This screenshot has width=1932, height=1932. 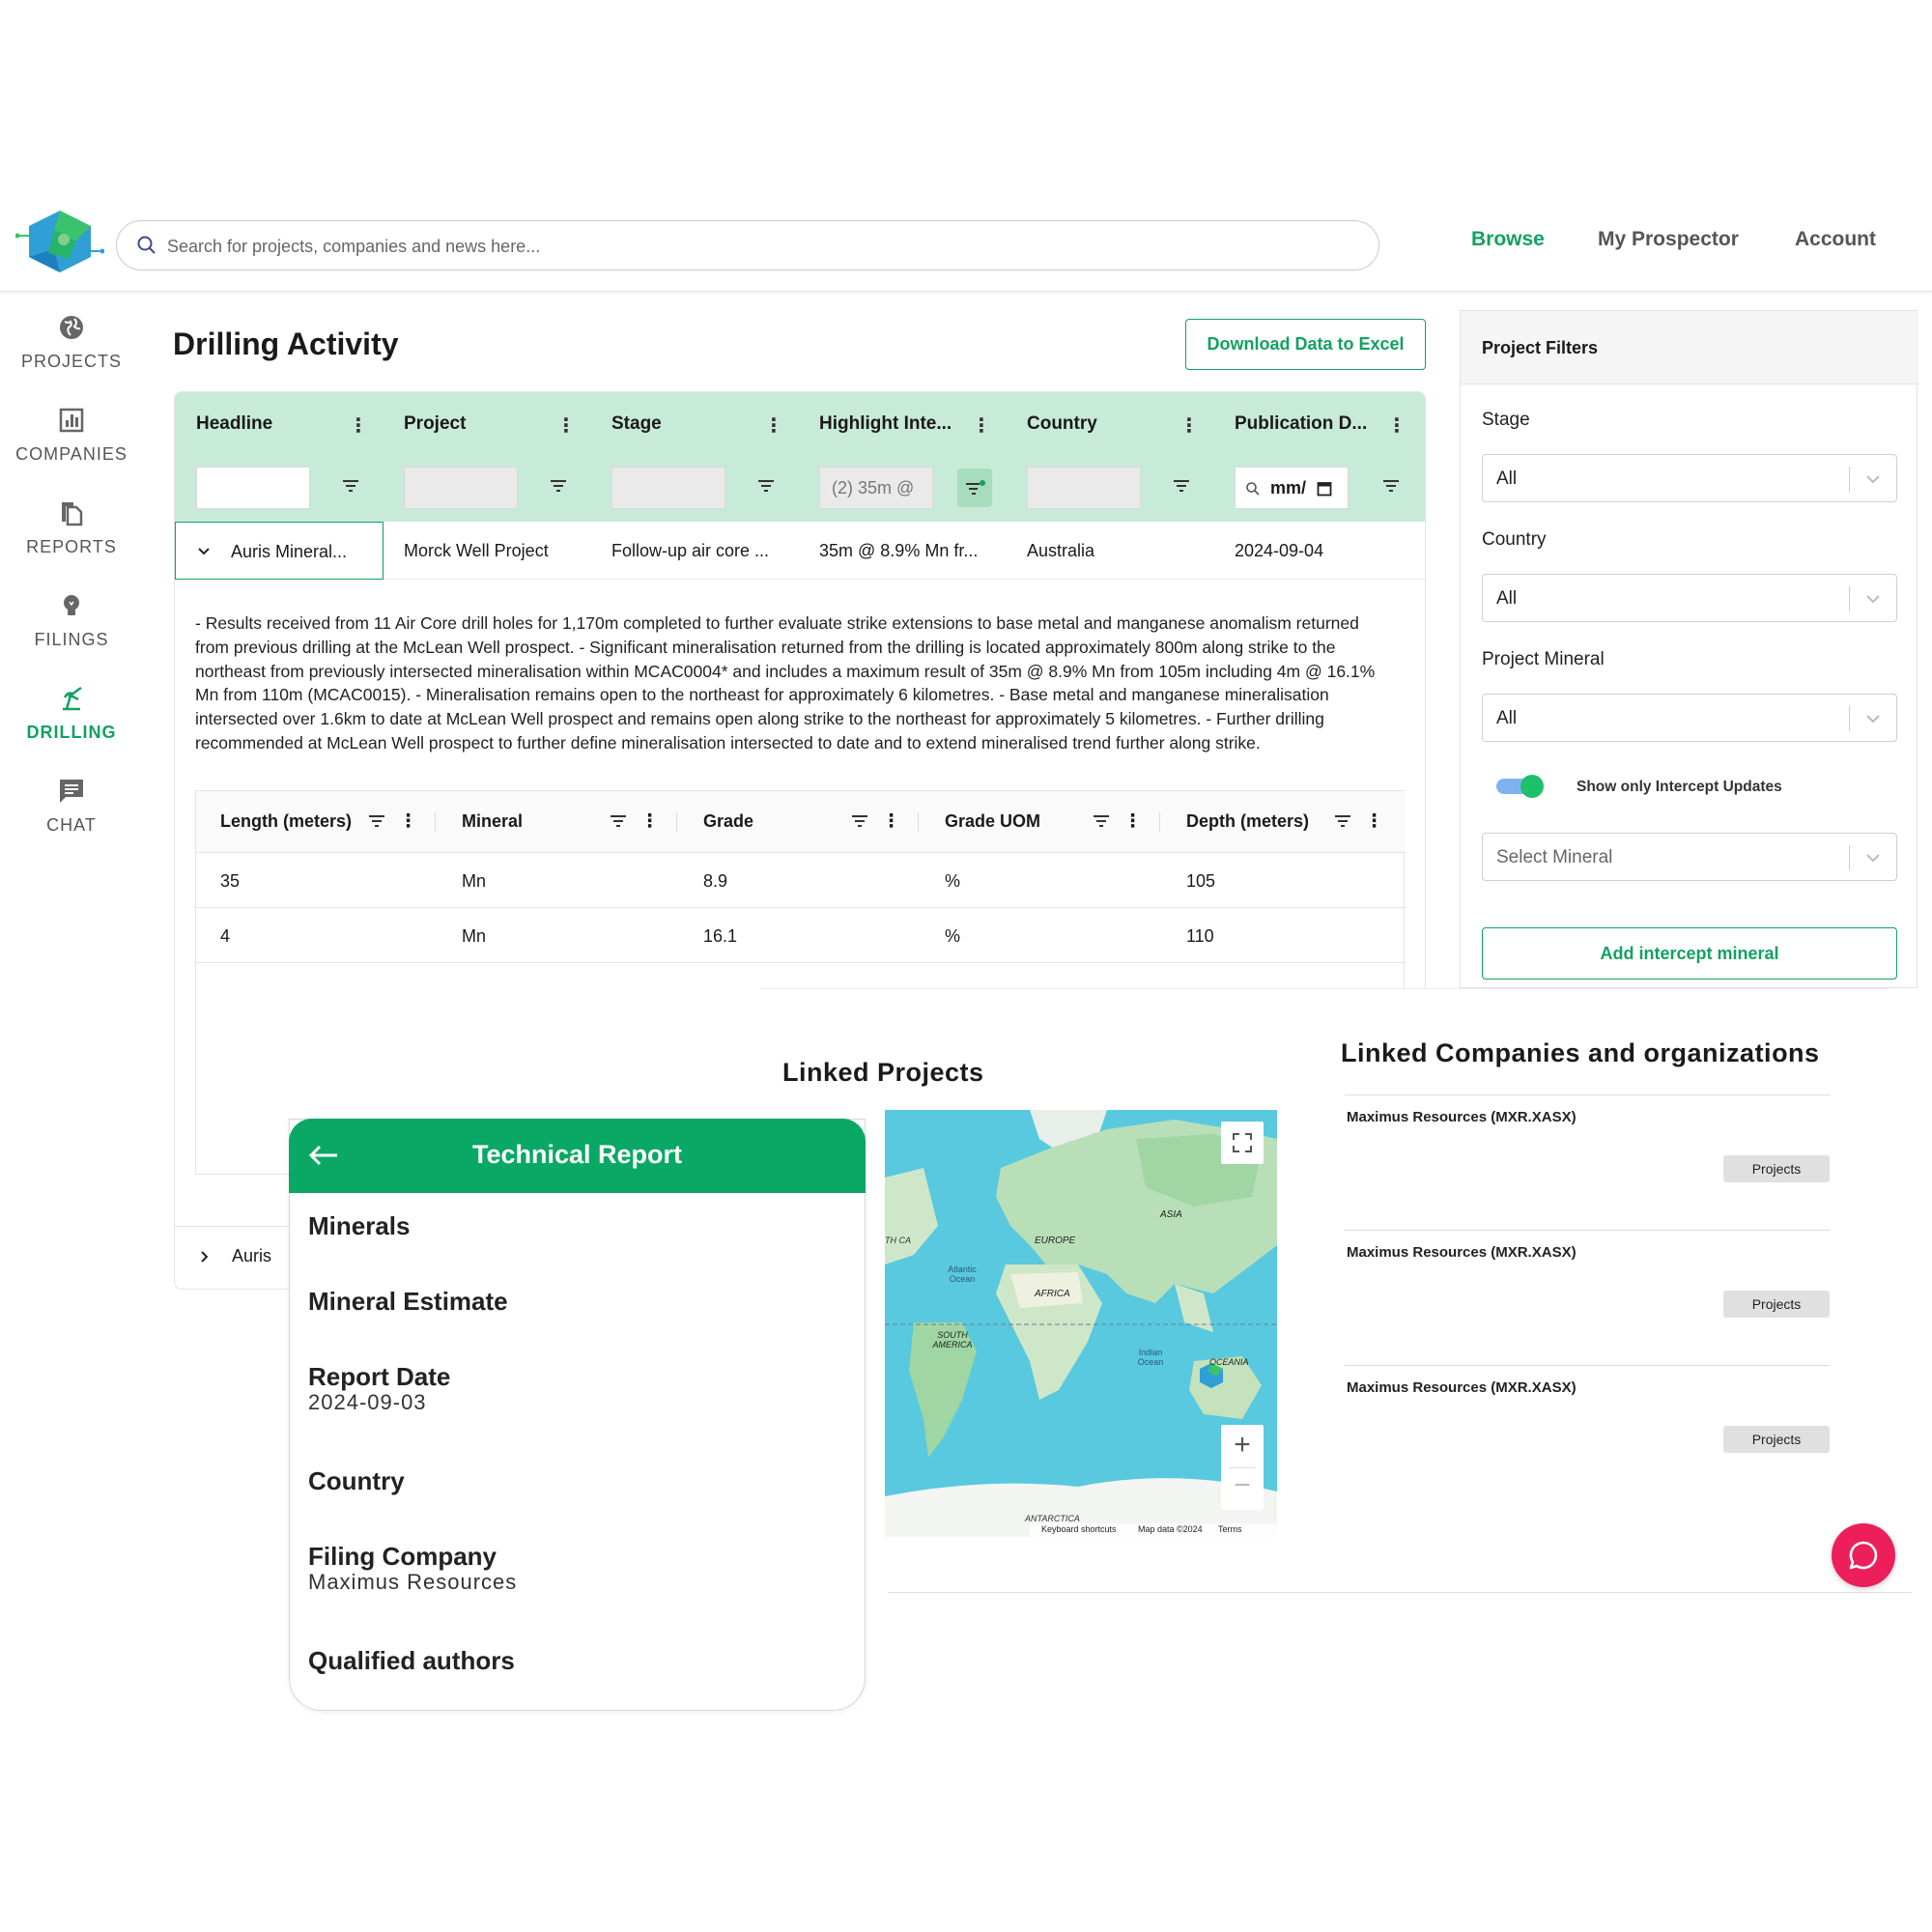 I want to click on zoom-out-button: −, so click(x=1242, y=1485).